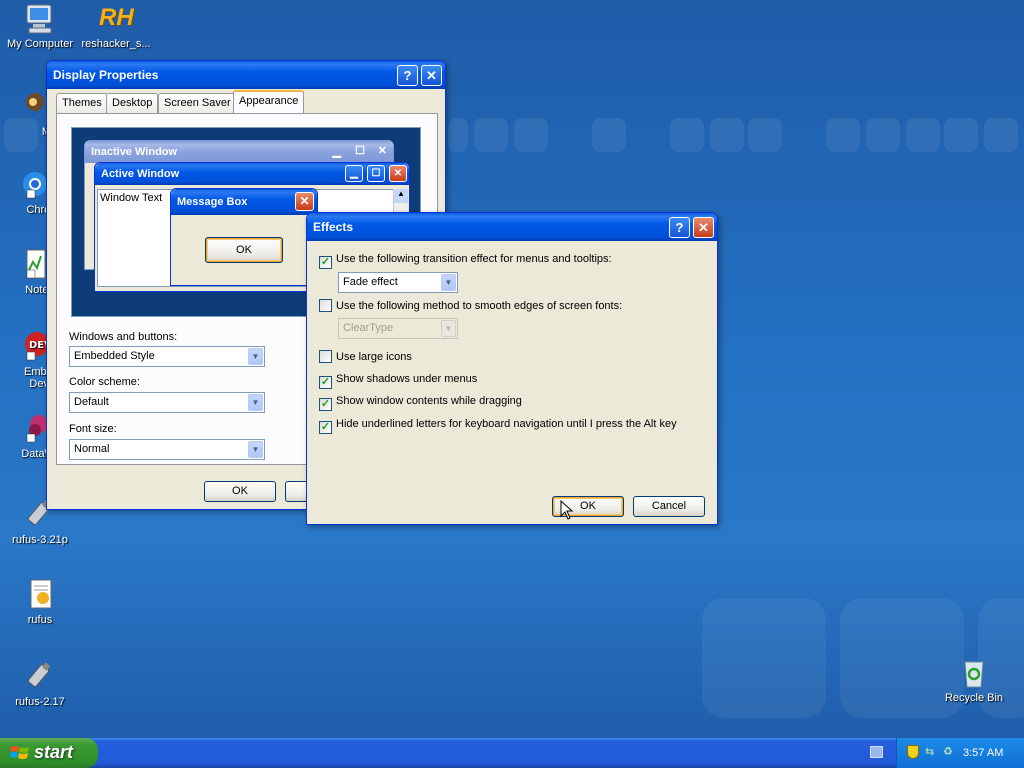 This screenshot has height=768, width=1024. Describe the element at coordinates (40, 595) in the screenshot. I see `rufus-ini-icon` at that location.